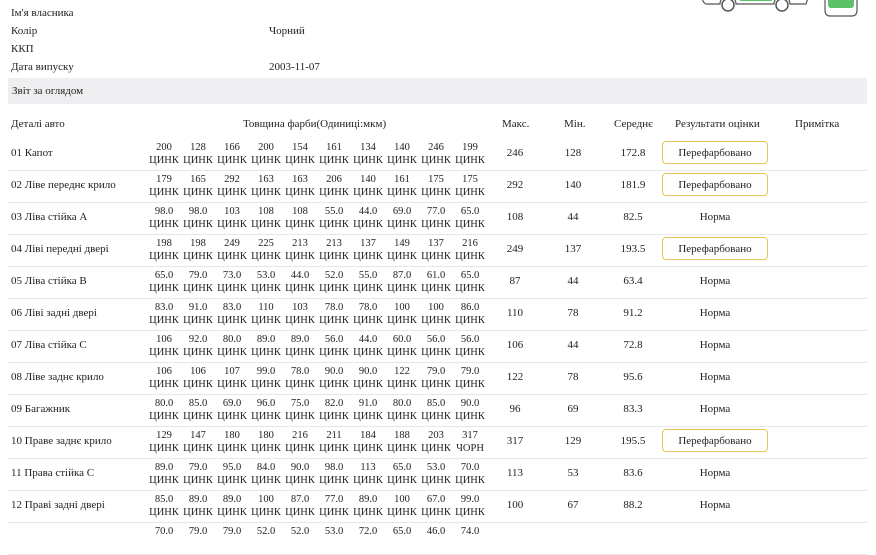 The height and width of the screenshot is (555, 876). What do you see at coordinates (515, 441) in the screenshot?
I see `max-value: 317` at bounding box center [515, 441].